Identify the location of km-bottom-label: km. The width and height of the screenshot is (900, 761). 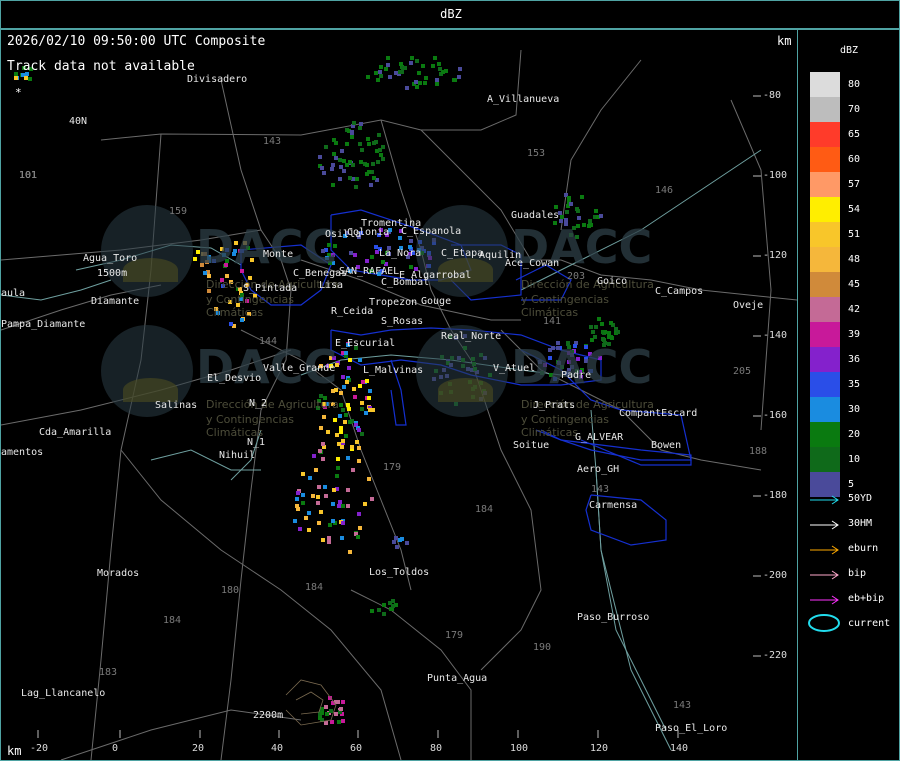
(14, 751).